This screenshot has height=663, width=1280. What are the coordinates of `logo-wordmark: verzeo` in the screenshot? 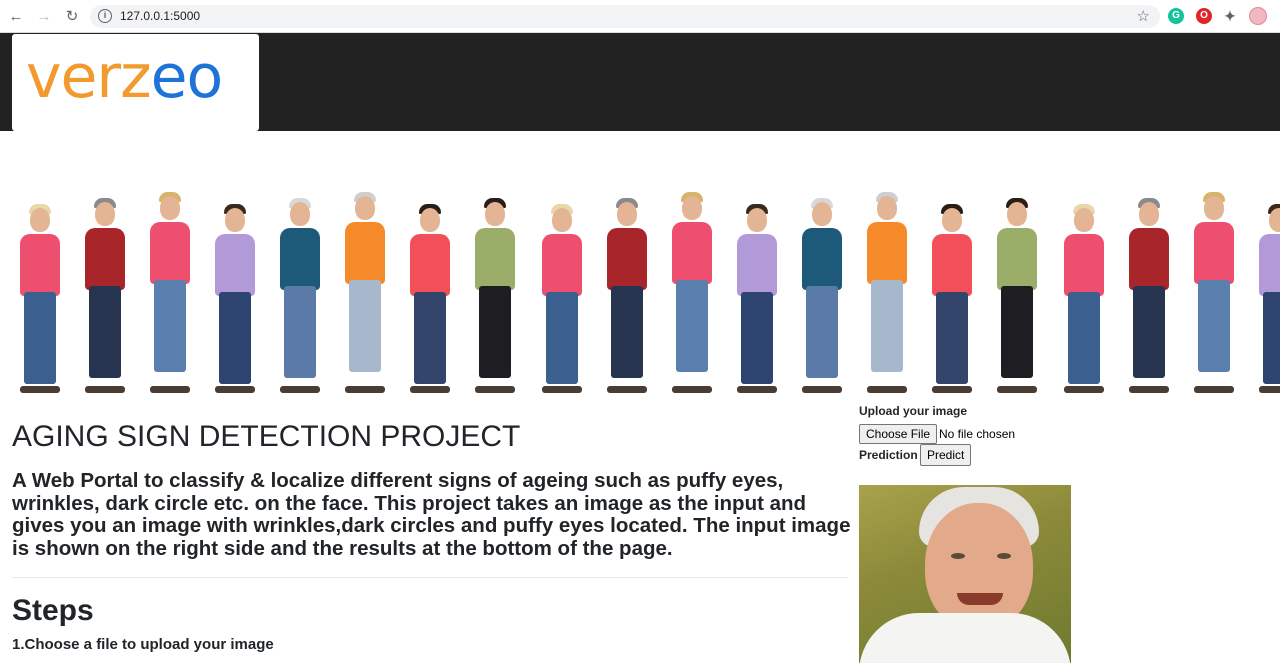 It's located at (125, 77).